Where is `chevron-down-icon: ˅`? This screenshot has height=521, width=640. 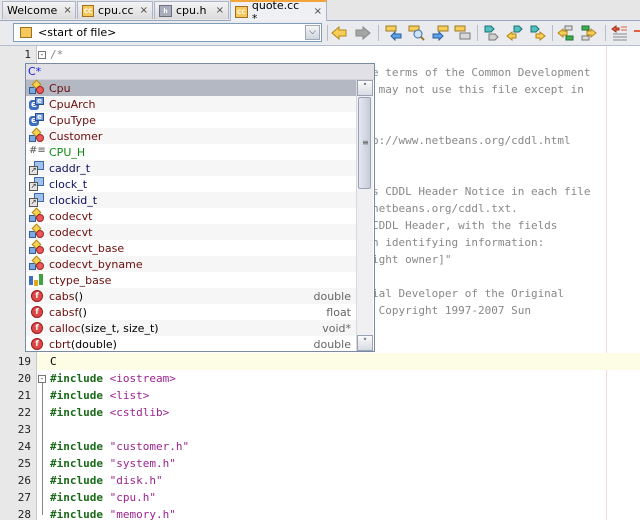
chevron-down-icon: ˅ is located at coordinates (365, 343).